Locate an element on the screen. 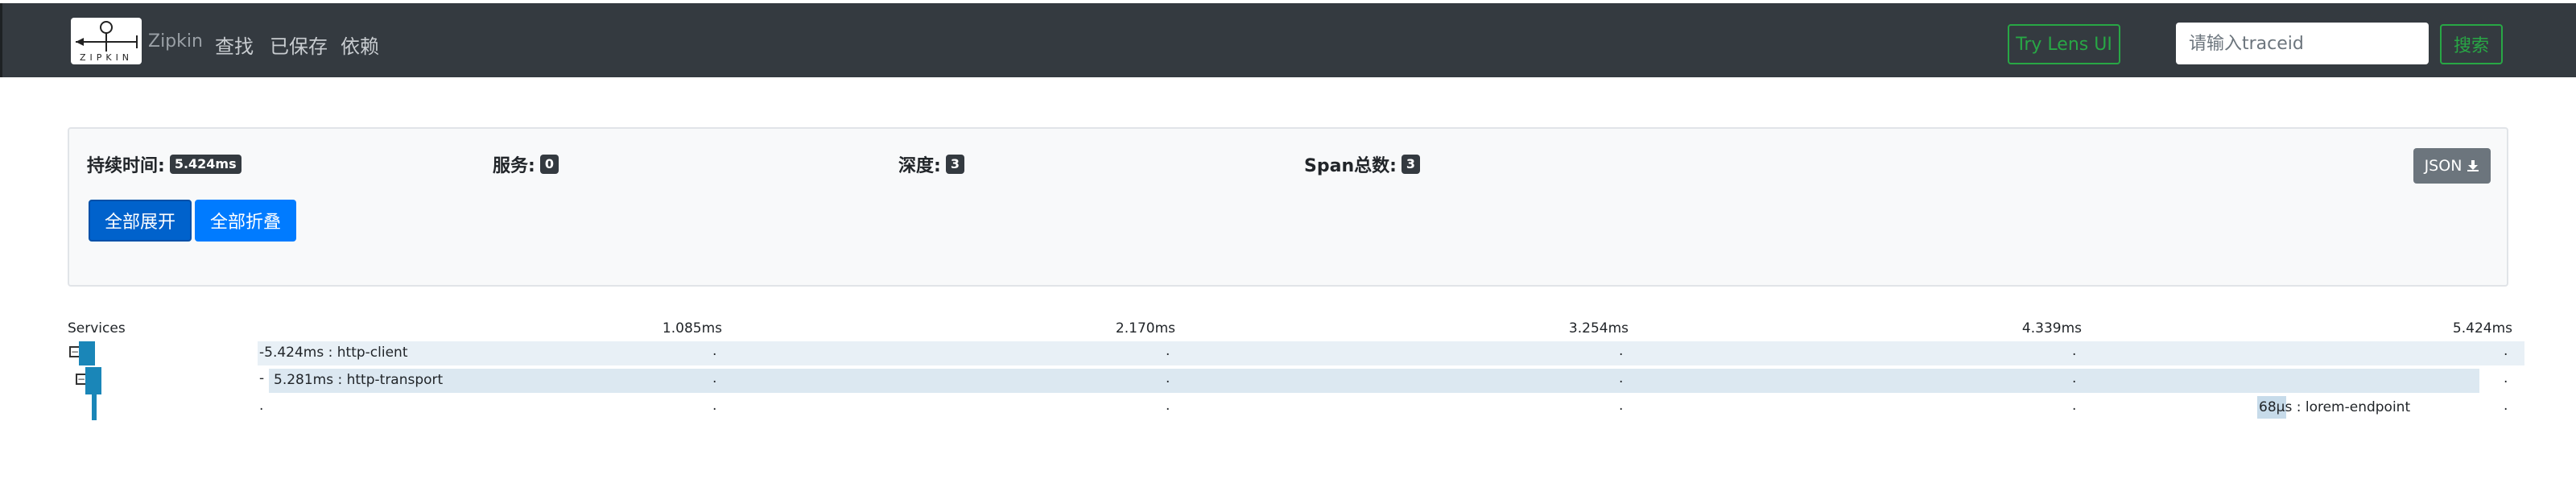  services-badge: 0 is located at coordinates (549, 164).